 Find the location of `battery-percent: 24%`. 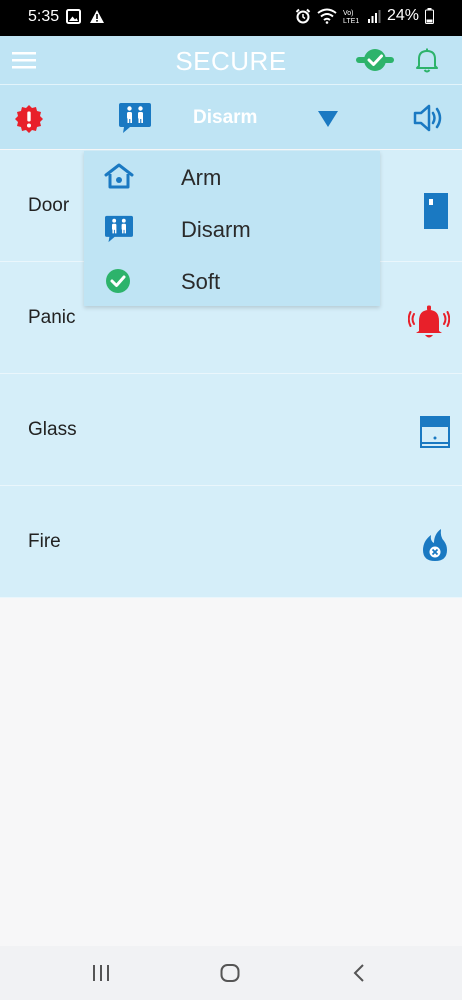

battery-percent: 24% is located at coordinates (402, 15).